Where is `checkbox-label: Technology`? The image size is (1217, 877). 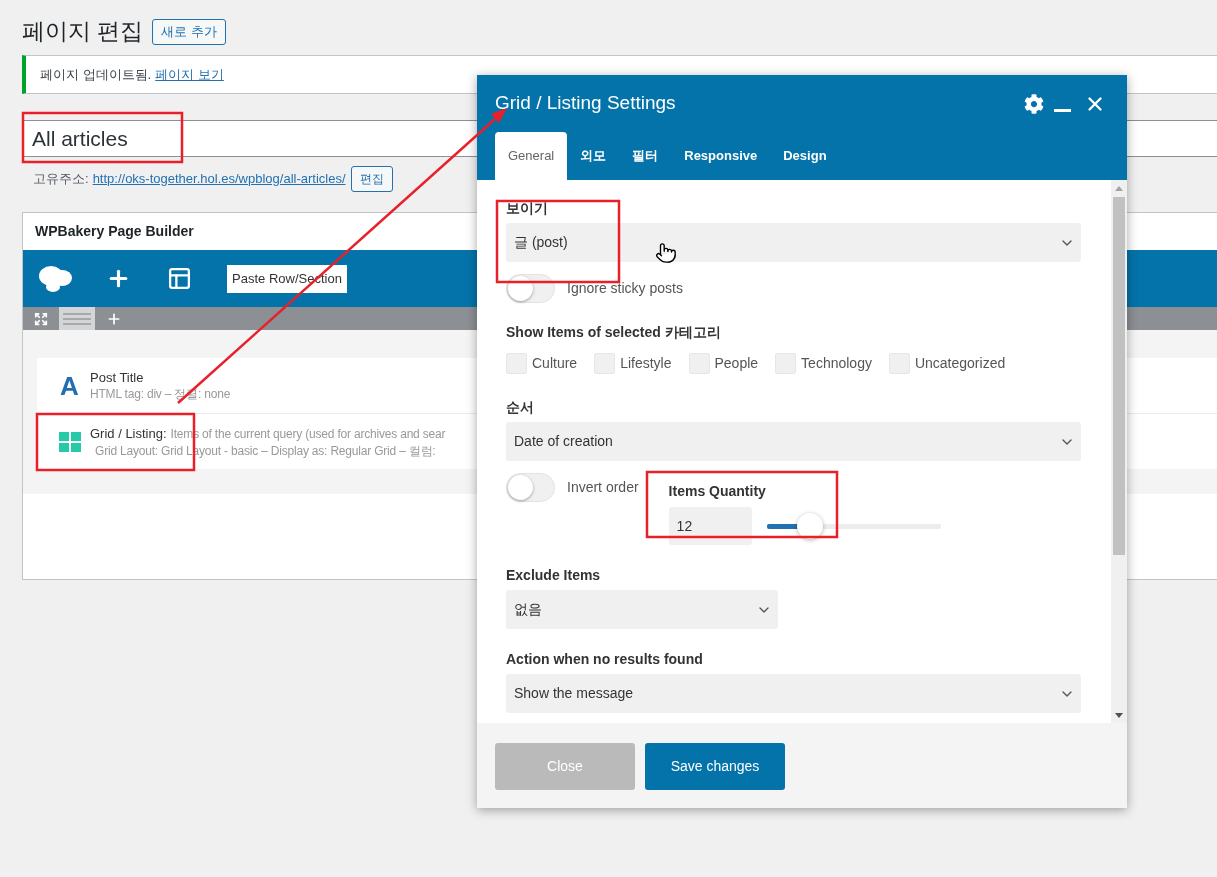 checkbox-label: Technology is located at coordinates (836, 363).